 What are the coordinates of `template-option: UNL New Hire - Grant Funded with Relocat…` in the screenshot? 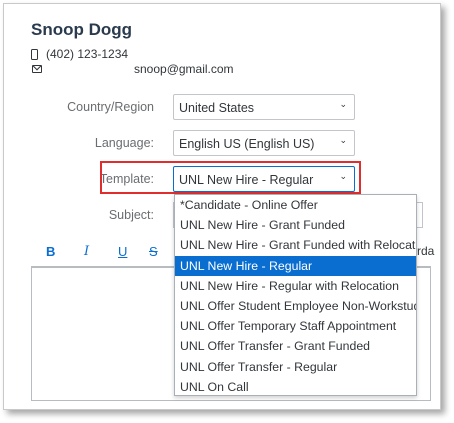 It's located at (295, 245).